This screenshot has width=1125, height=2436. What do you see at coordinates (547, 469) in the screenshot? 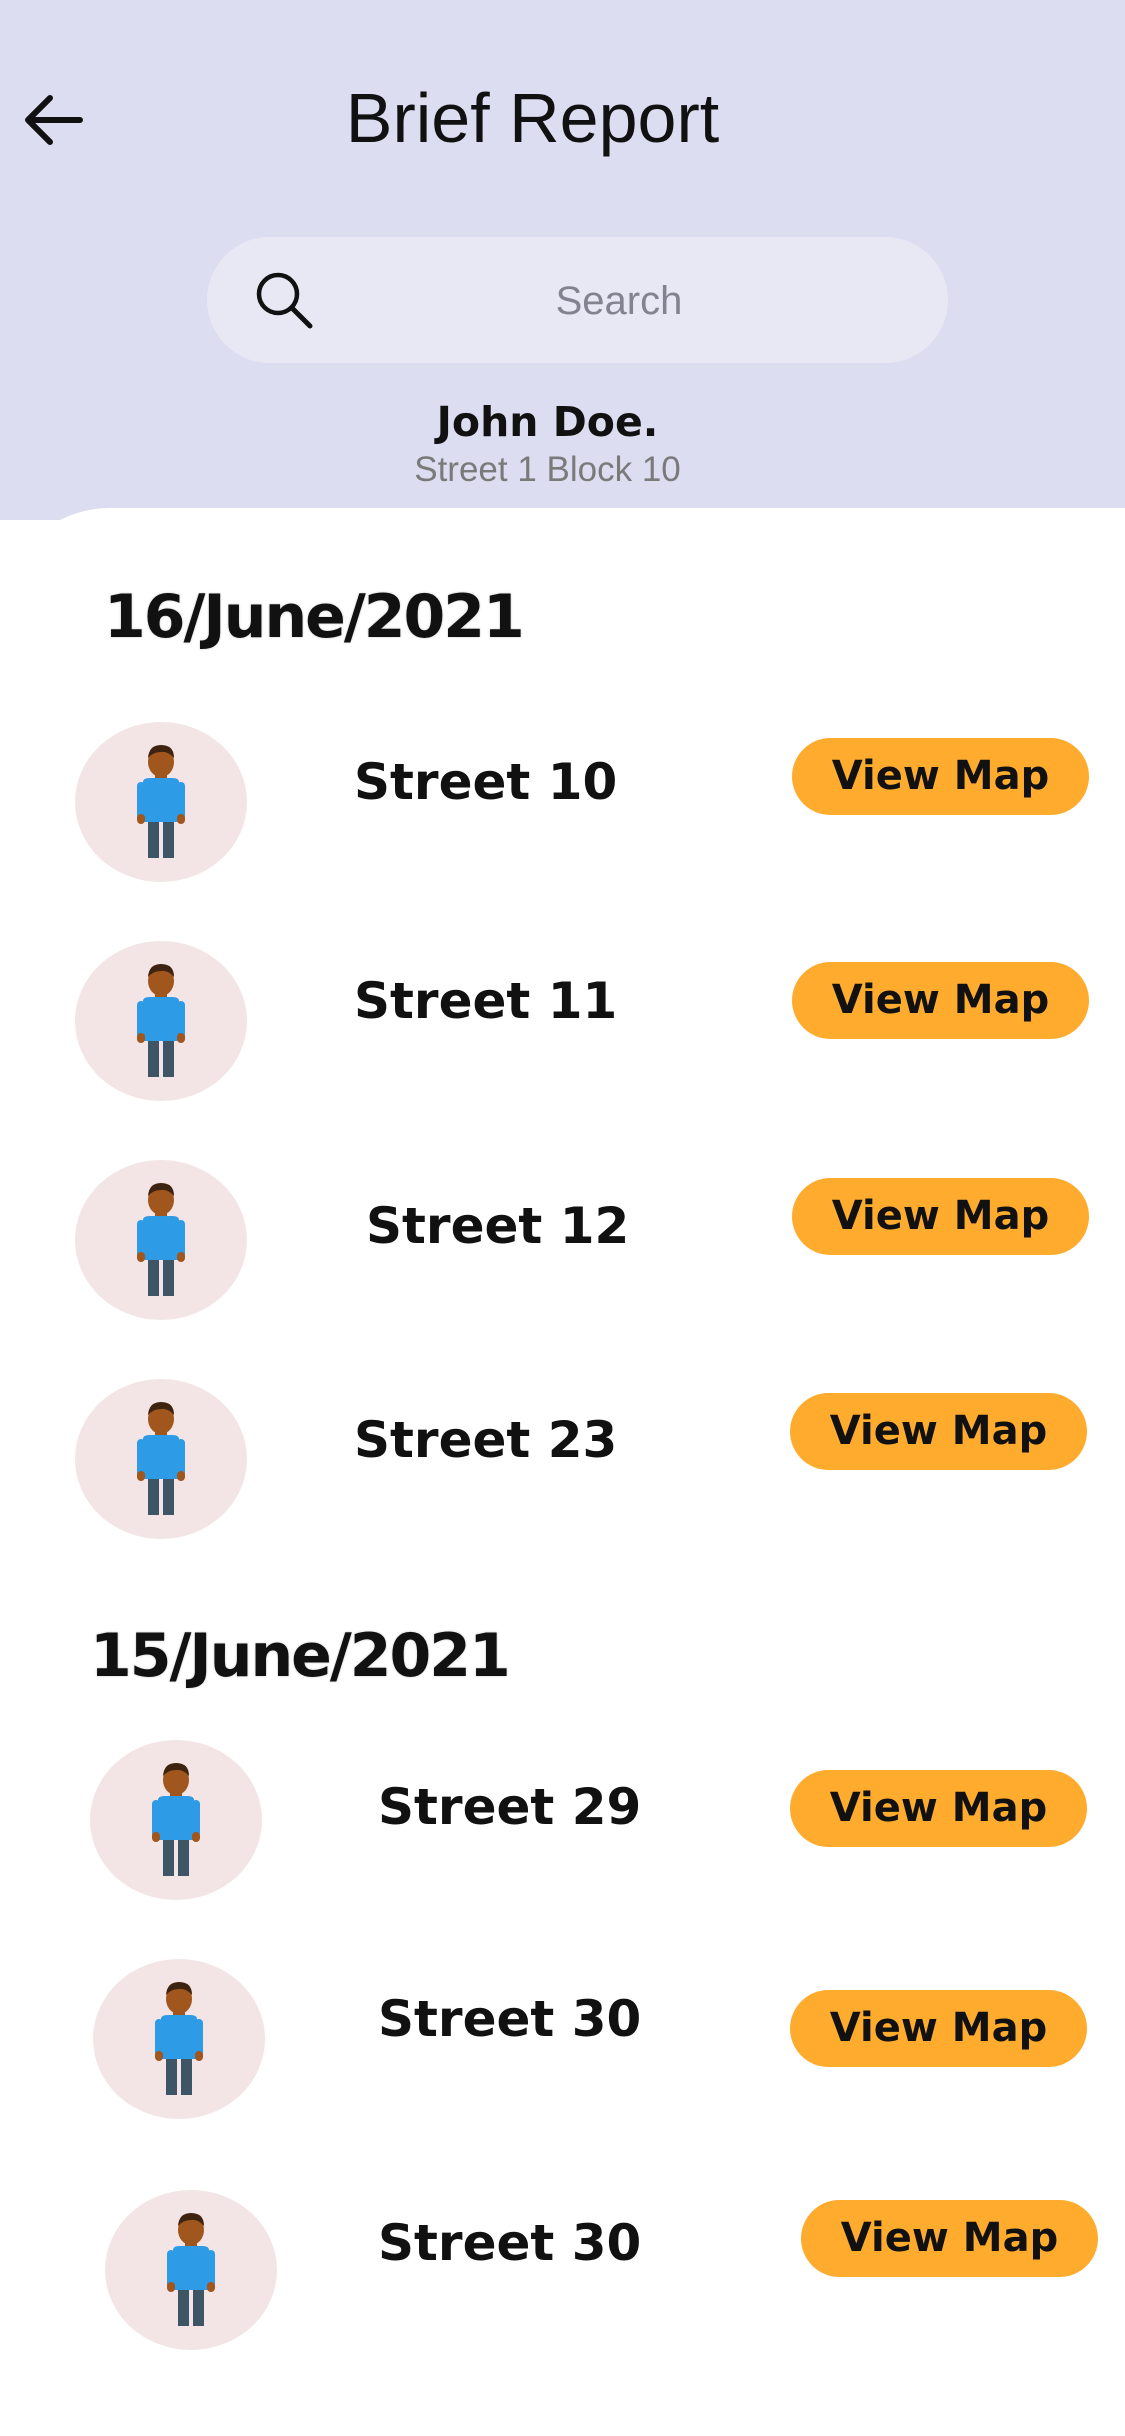
I see `user-address: Street 1 Block 10` at bounding box center [547, 469].